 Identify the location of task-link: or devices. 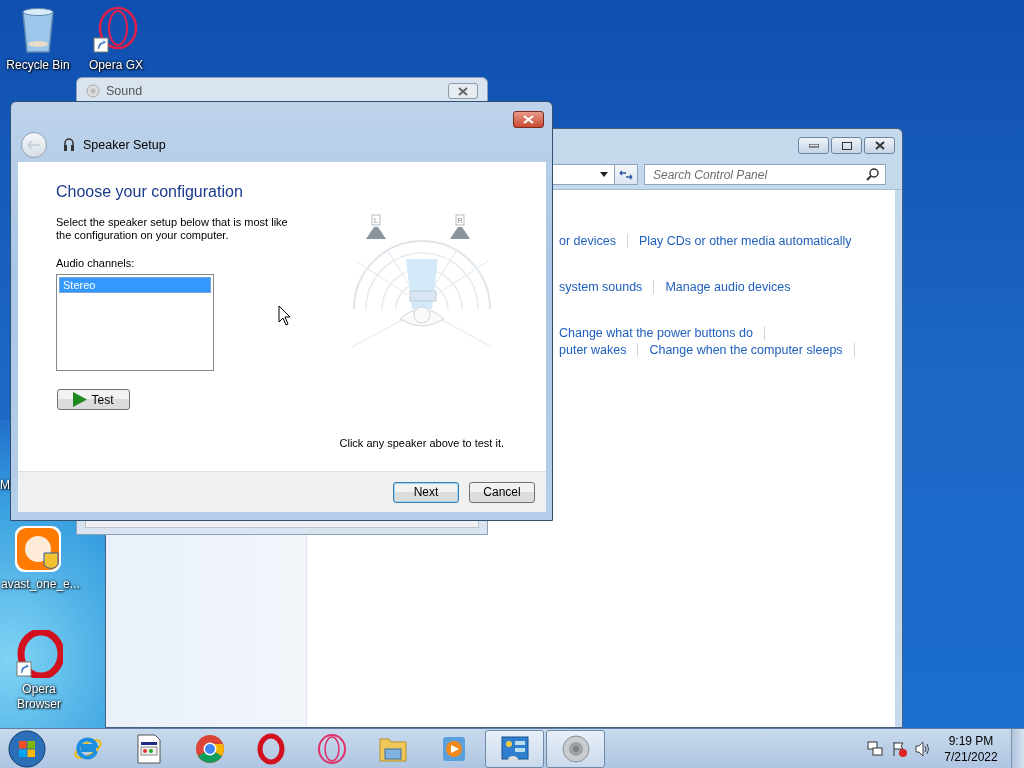
(587, 240).